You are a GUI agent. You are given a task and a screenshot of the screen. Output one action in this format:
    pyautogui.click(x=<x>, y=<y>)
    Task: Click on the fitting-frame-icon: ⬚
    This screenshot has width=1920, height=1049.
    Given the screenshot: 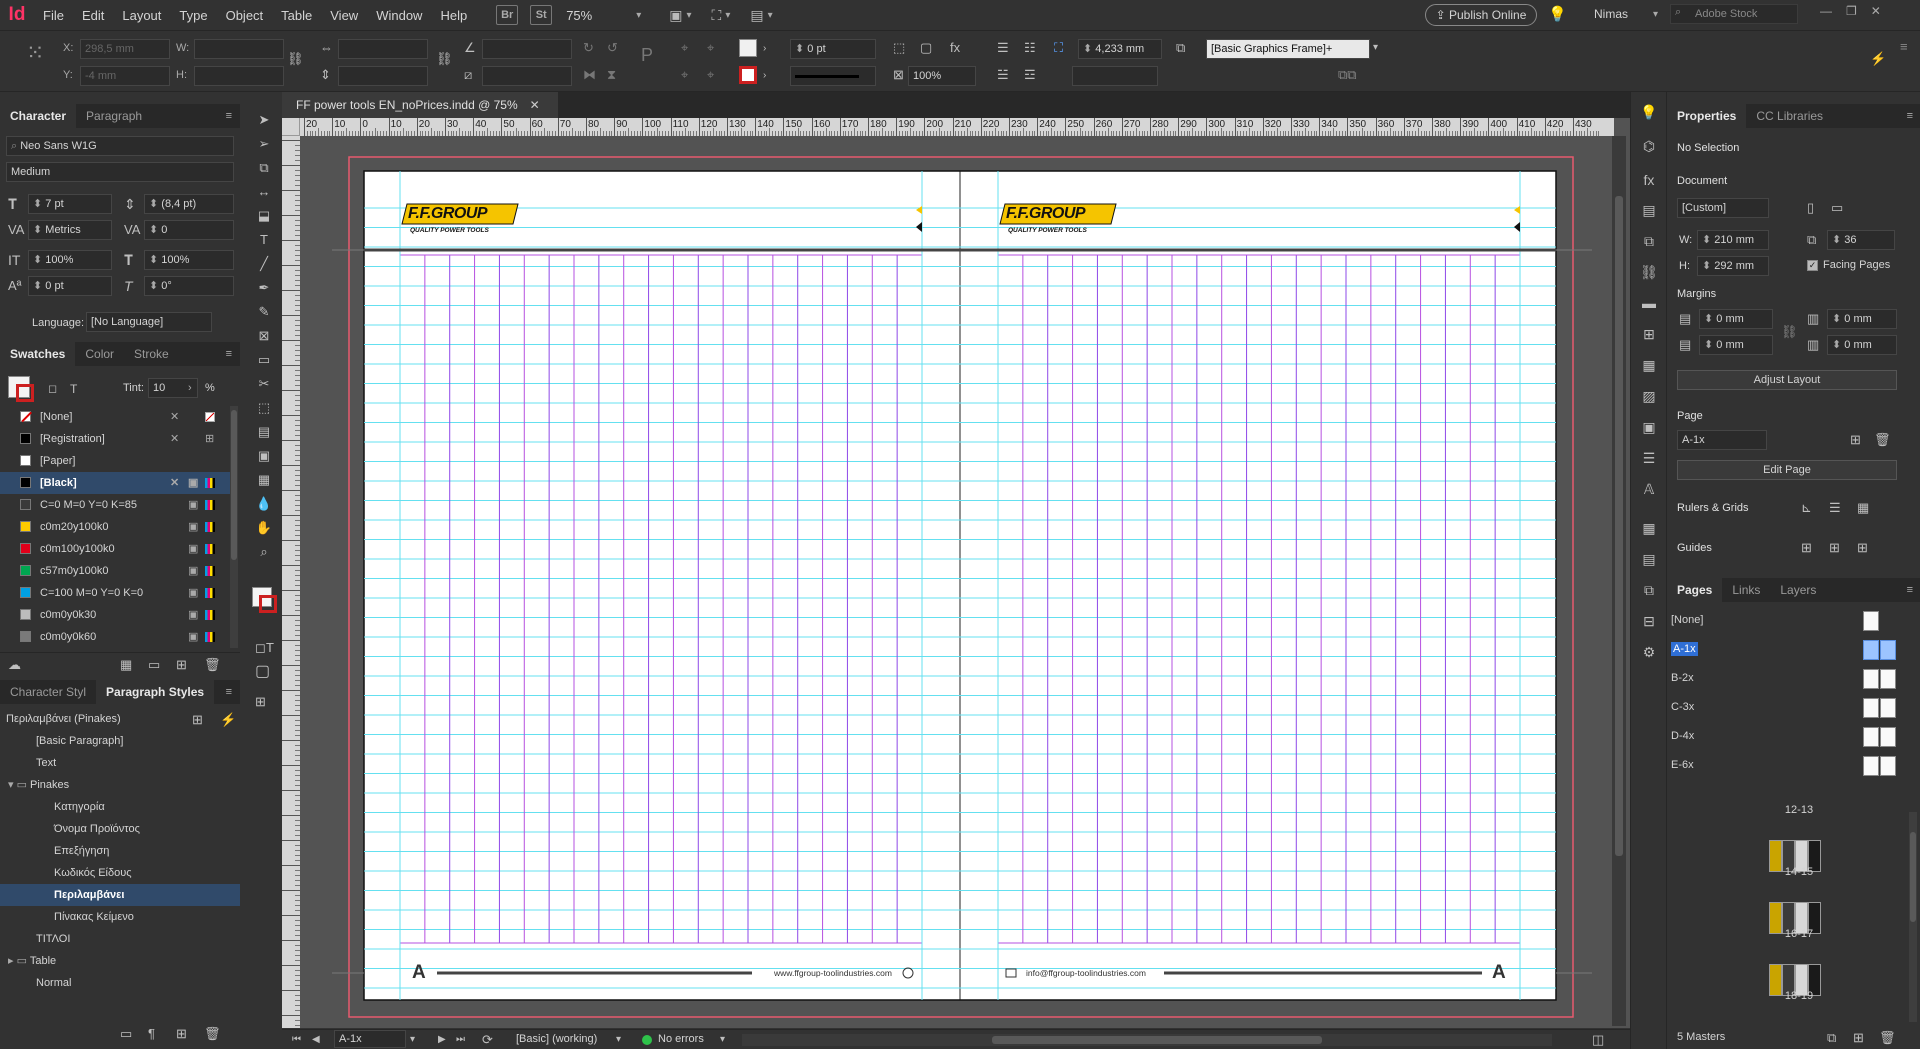 What is the action you would take?
    pyautogui.click(x=899, y=48)
    